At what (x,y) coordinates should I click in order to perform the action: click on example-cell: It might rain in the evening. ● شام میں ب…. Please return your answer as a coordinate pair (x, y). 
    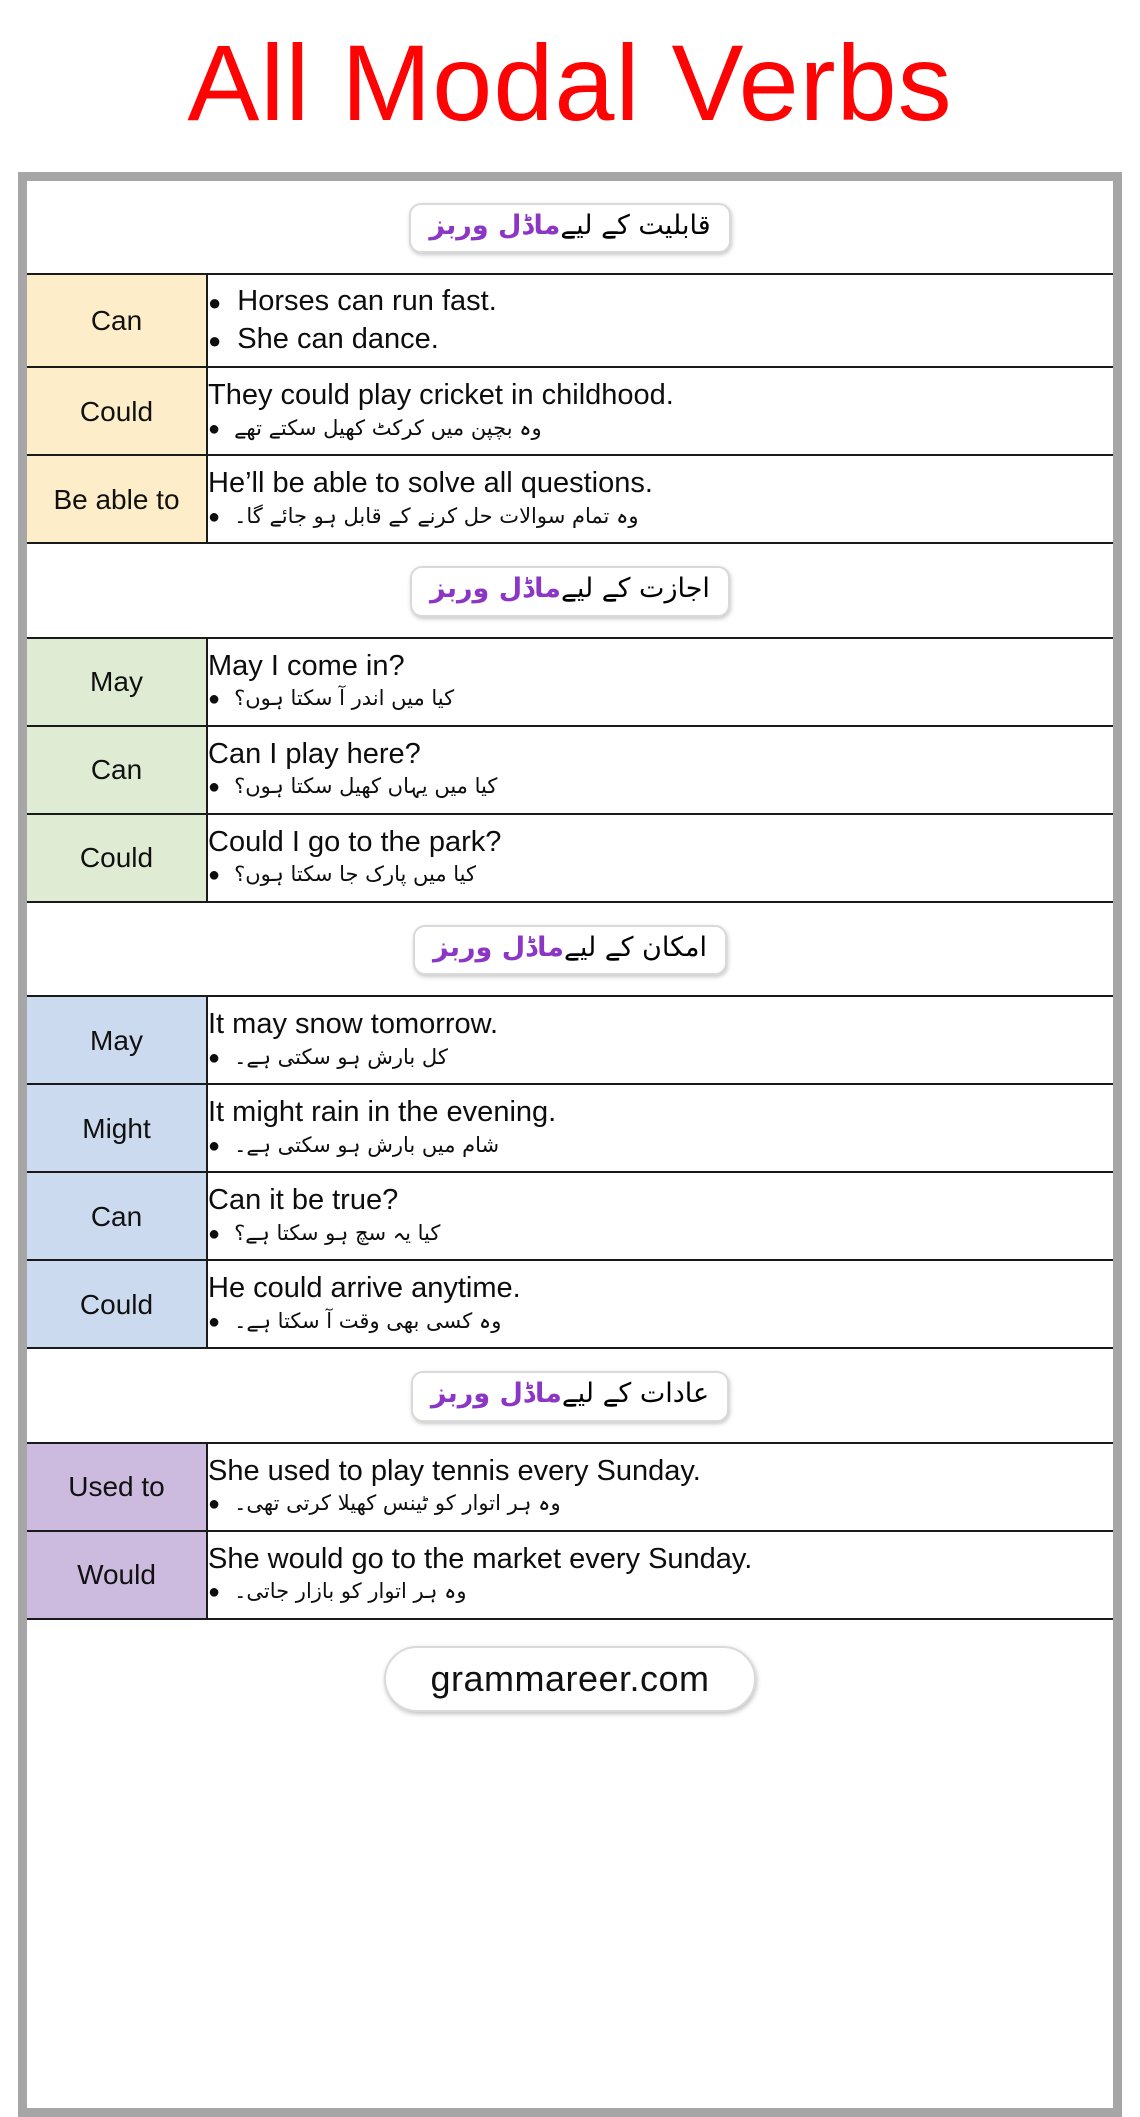
    Looking at the image, I should click on (660, 1128).